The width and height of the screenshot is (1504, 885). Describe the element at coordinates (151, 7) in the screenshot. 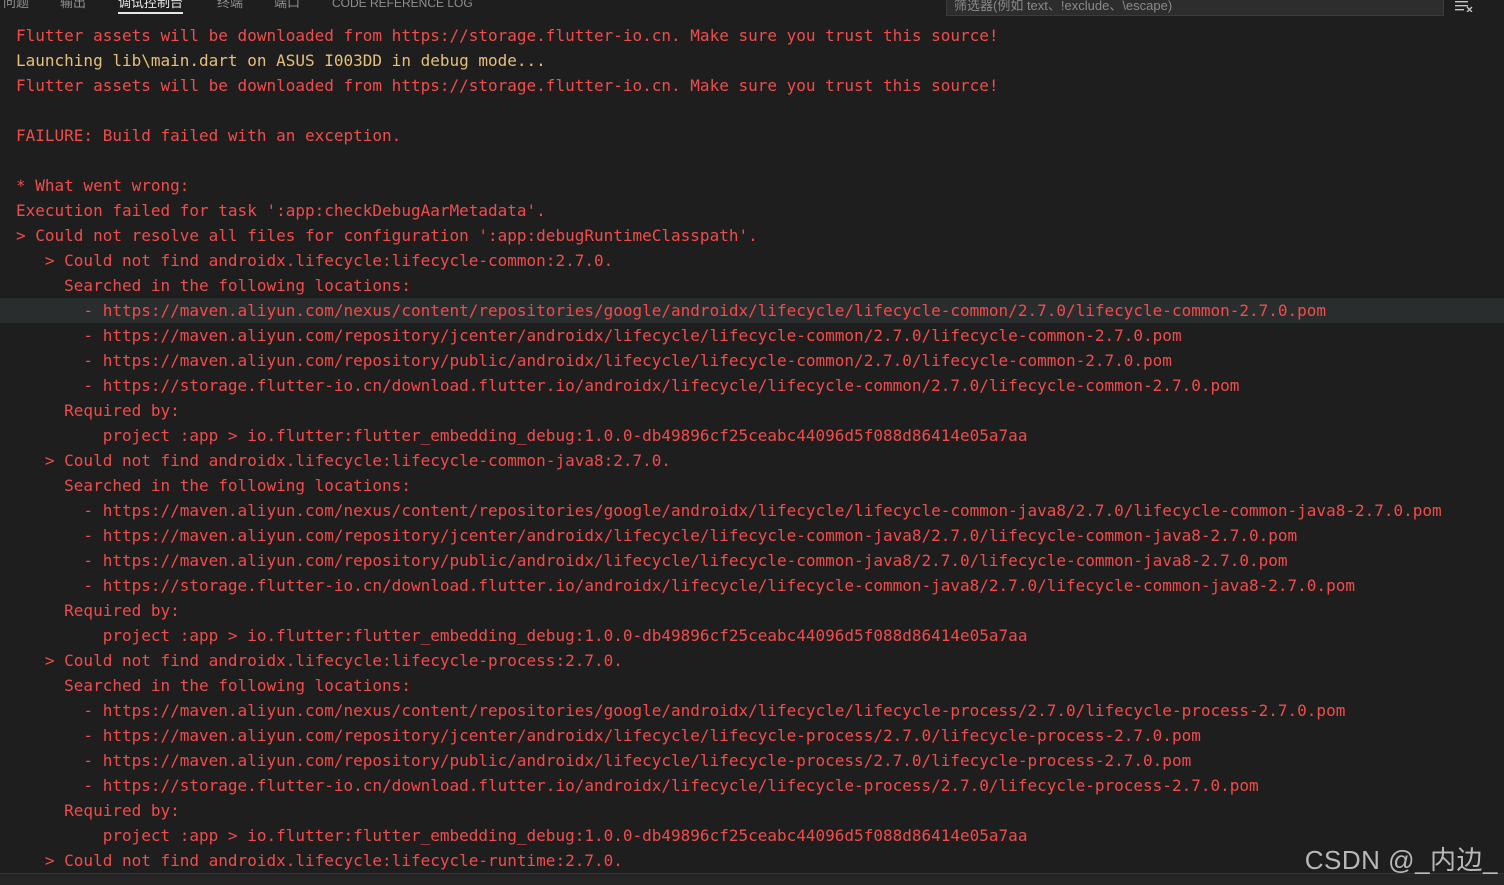

I see `tab-debug-console: 调试控制台` at that location.